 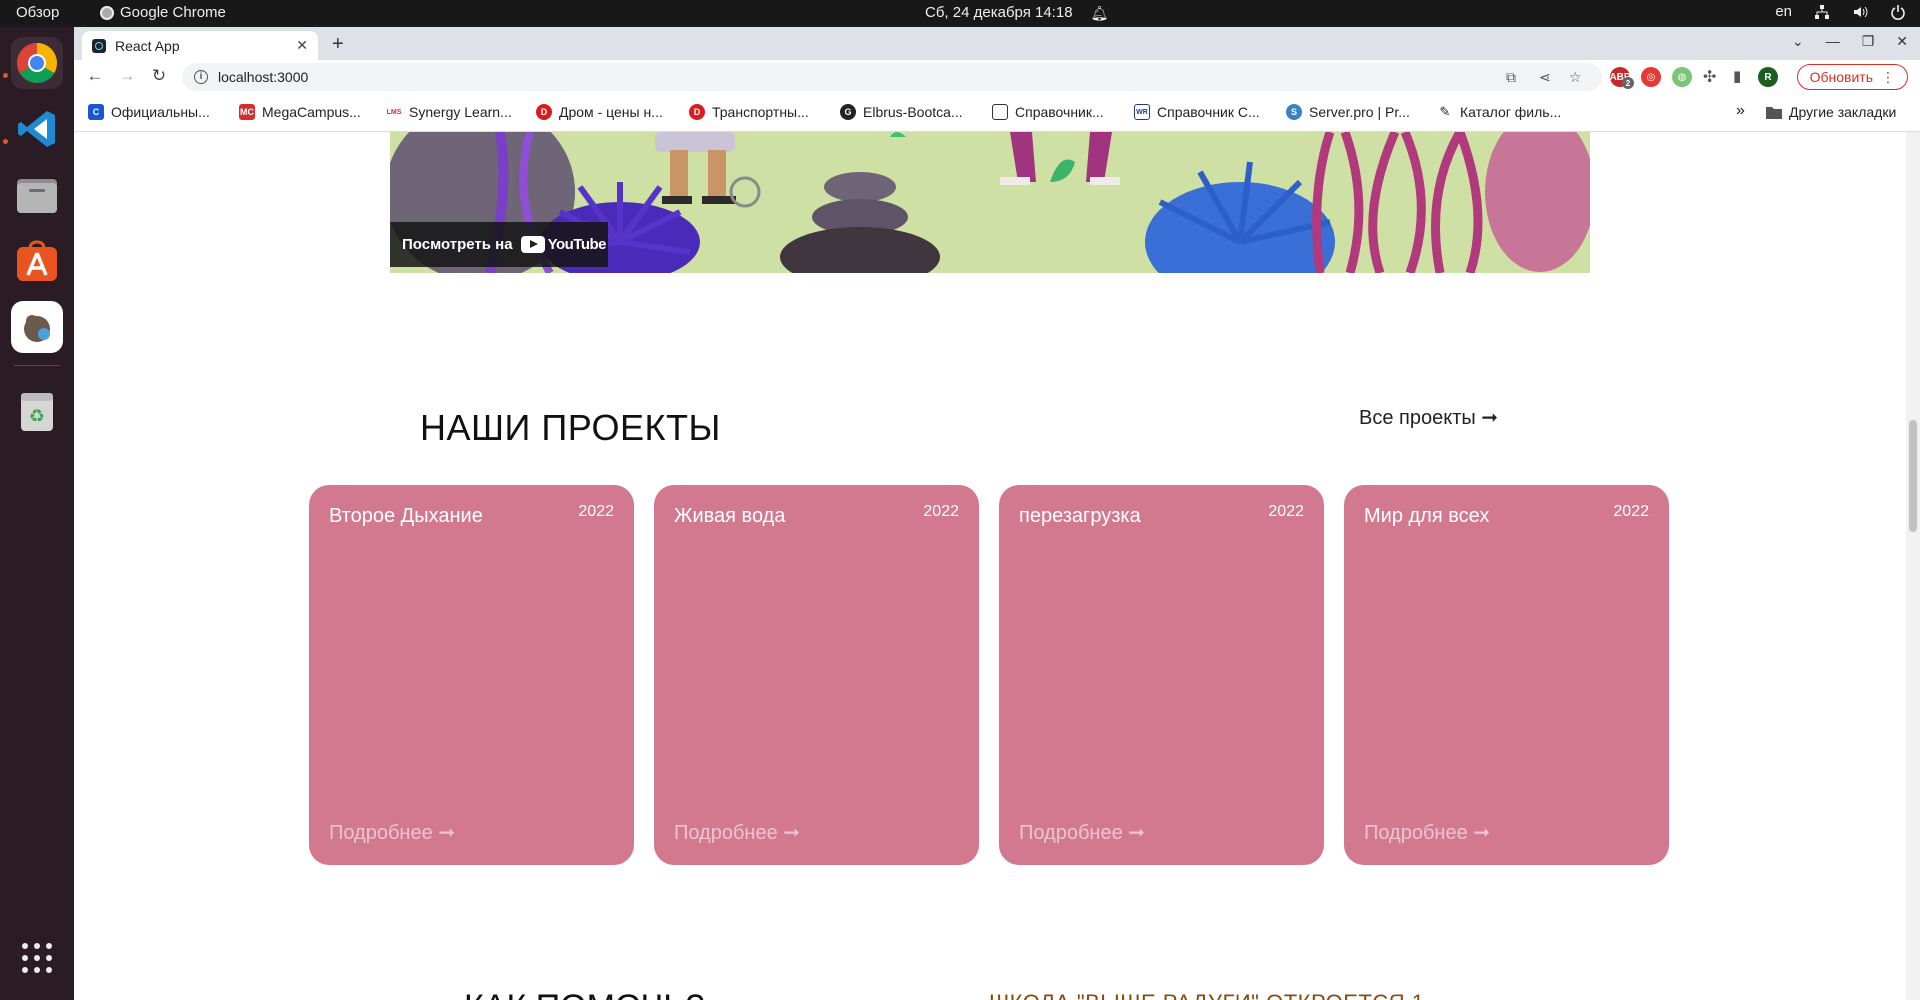 I want to click on project-card-title: Второе Дыхание, so click(x=406, y=516).